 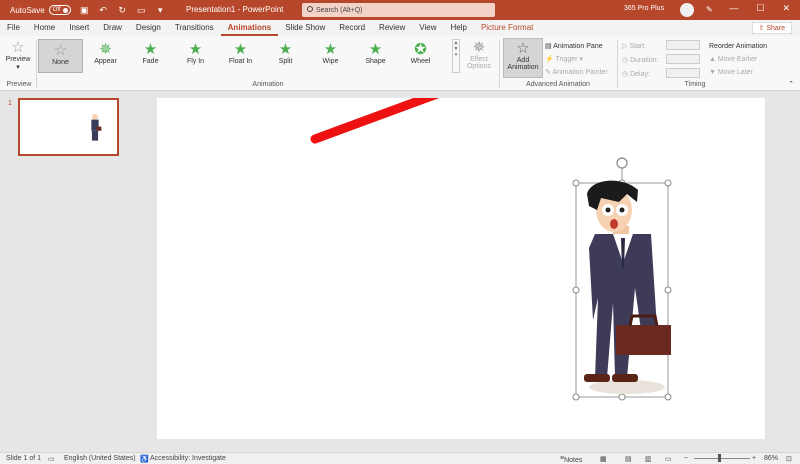 I want to click on animation-fade: ★ Fade, so click(x=150, y=56).